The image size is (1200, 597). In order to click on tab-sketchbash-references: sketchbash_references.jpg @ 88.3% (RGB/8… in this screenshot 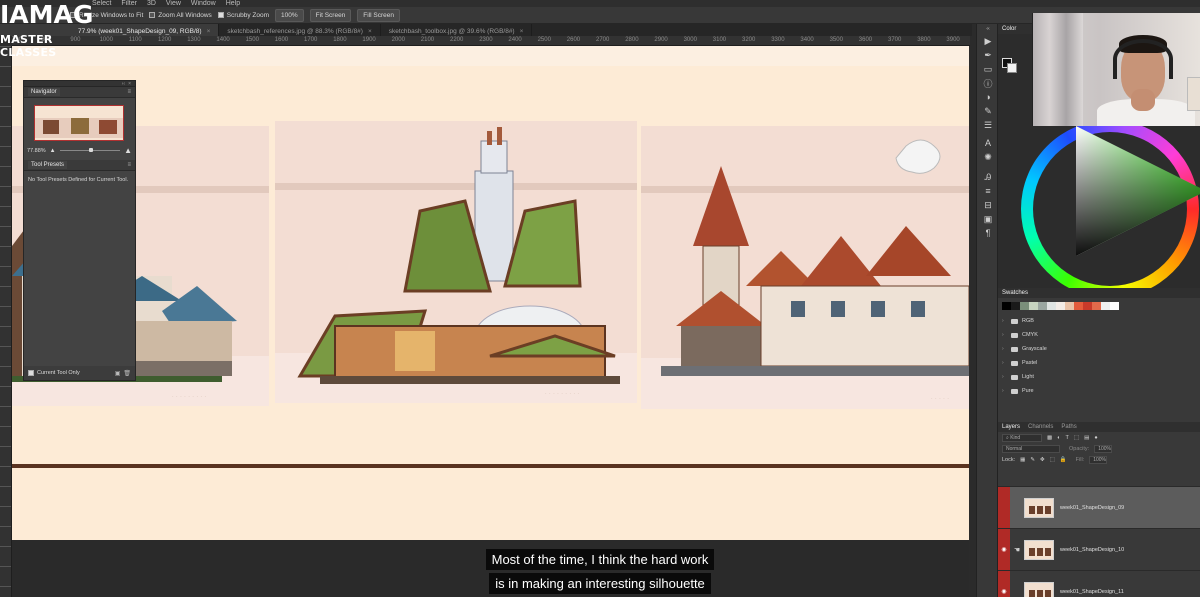, I will do `click(300, 30)`.